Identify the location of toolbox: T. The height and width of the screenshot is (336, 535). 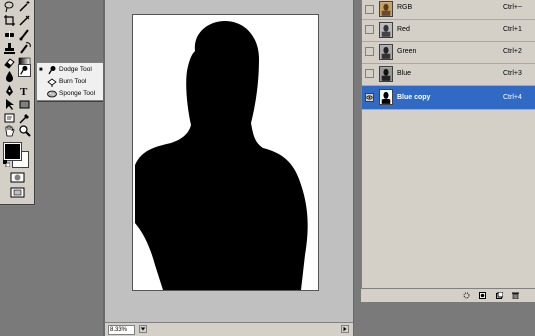
(18, 103).